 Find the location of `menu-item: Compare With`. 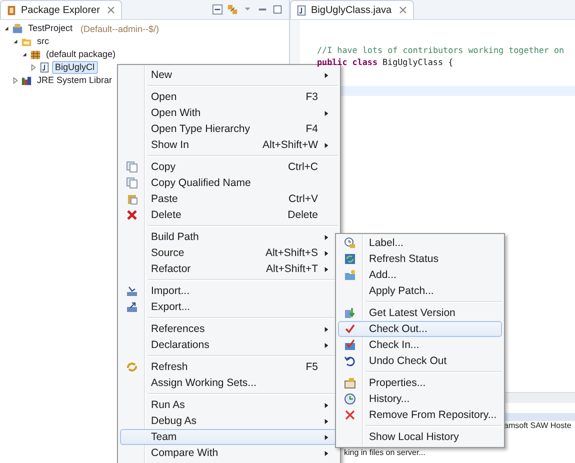

menu-item: Compare With is located at coordinates (229, 453).